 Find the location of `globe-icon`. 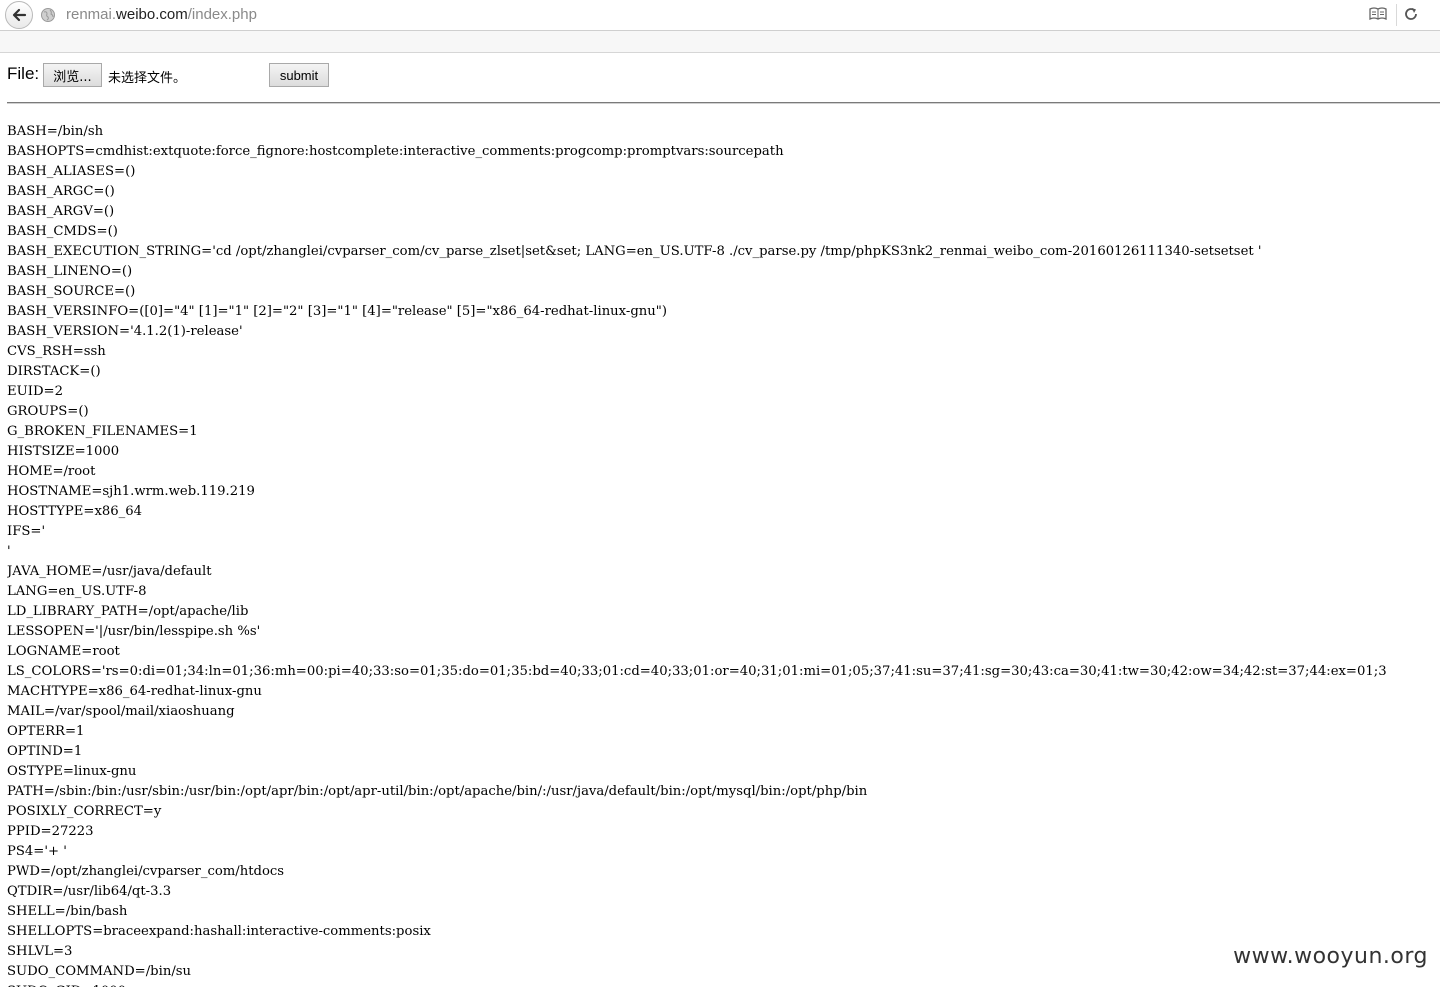

globe-icon is located at coordinates (48, 15).